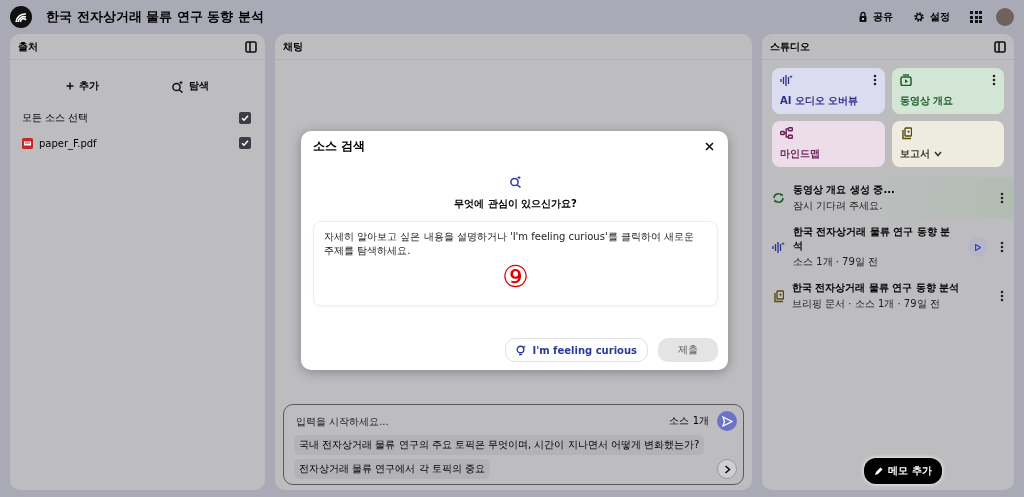 The height and width of the screenshot is (497, 1024). Describe the element at coordinates (339, 146) in the screenshot. I see `dialog-title: 소스 검색` at that location.